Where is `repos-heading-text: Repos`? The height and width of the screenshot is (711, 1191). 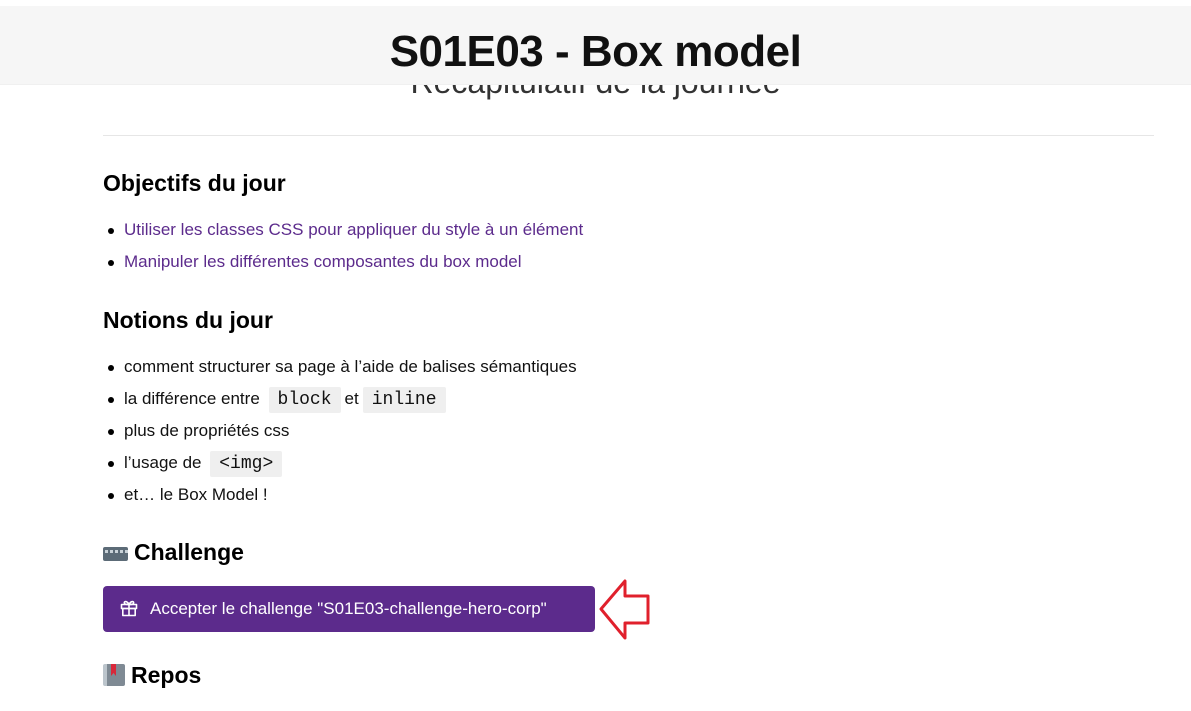 repos-heading-text: Repos is located at coordinates (166, 675).